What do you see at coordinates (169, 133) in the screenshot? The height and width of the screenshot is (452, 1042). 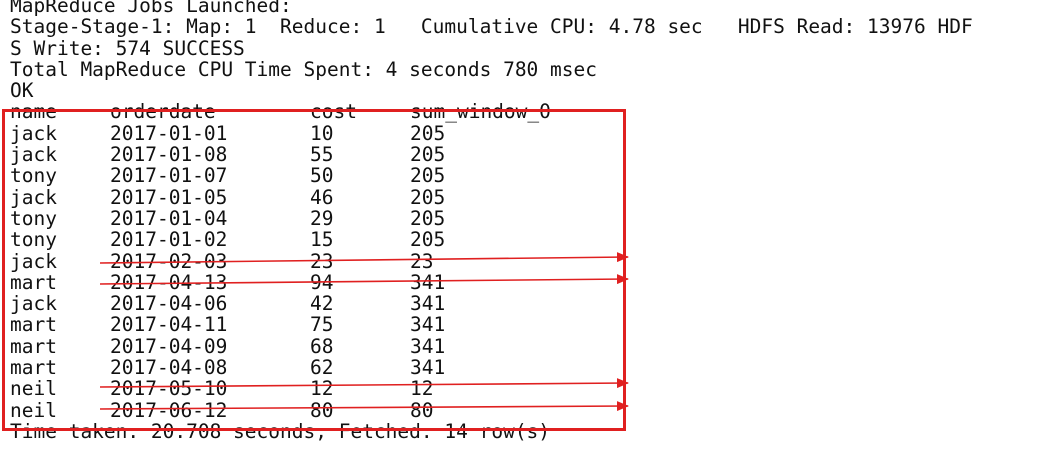 I see `cell-orderdate: 2017-01-01` at bounding box center [169, 133].